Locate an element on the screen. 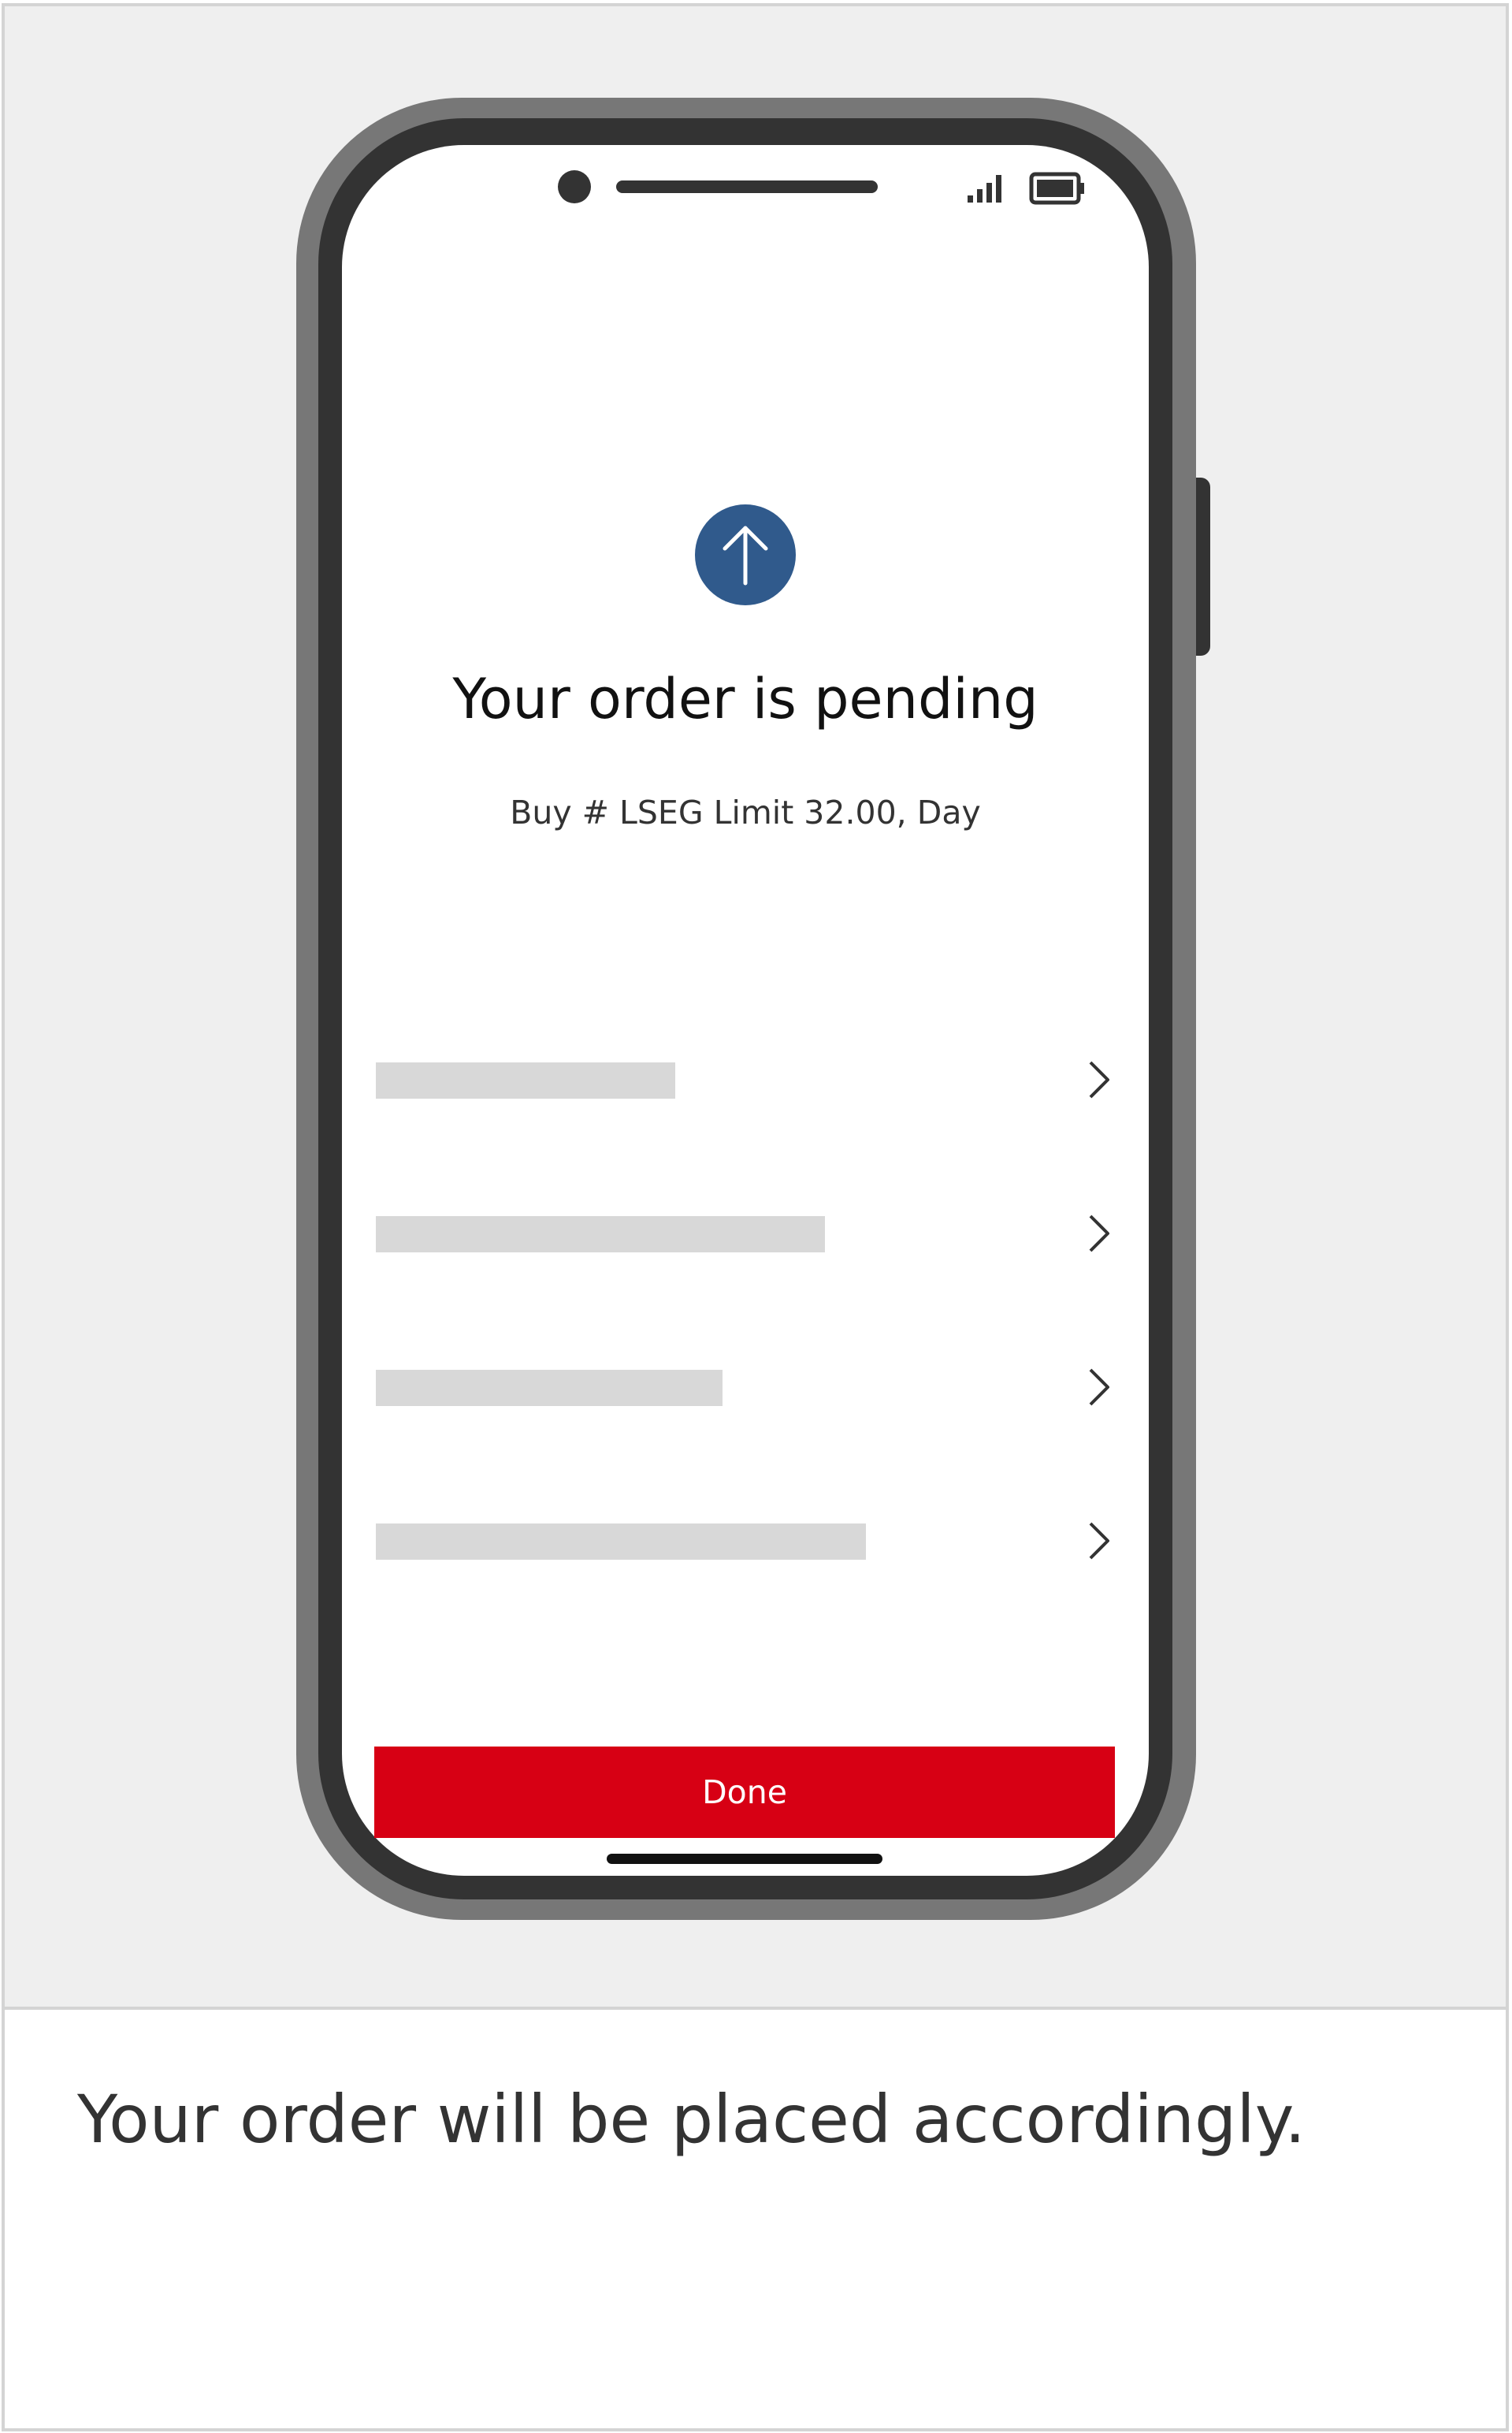 The height and width of the screenshot is (2433, 1512). order-status-title: Your order is pending is located at coordinates (745, 699).